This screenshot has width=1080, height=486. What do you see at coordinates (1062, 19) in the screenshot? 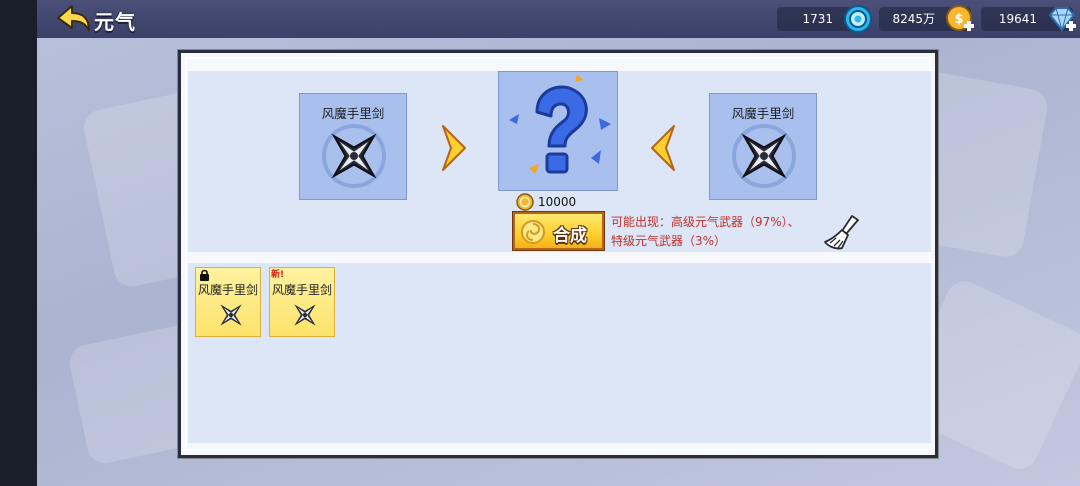
I see `diamond-plus-icon` at bounding box center [1062, 19].